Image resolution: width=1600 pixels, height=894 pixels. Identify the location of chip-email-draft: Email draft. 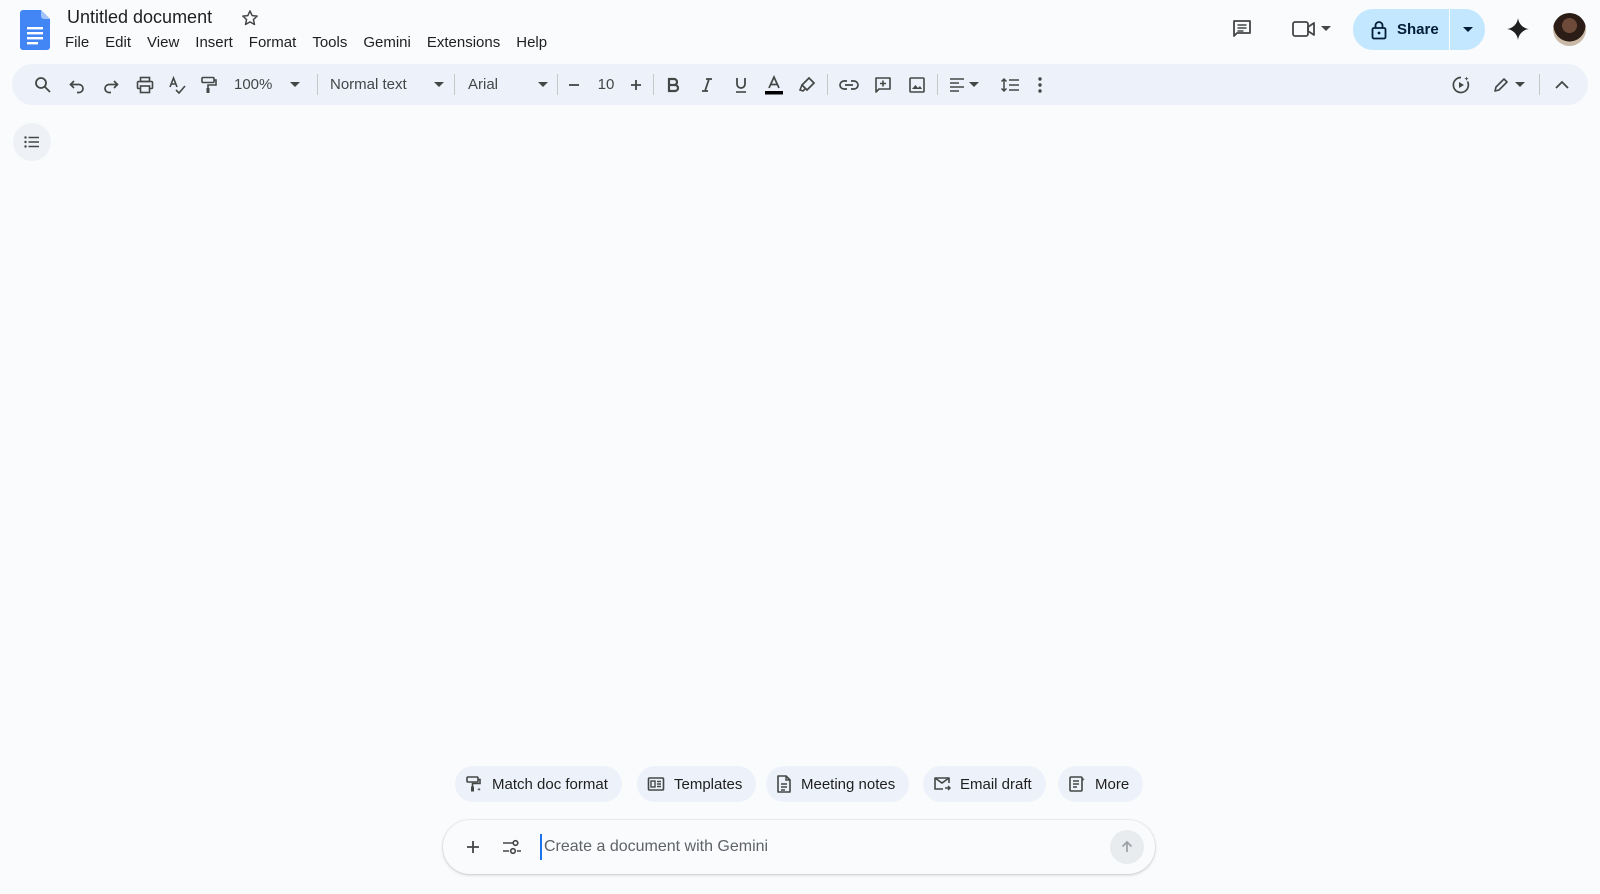
(984, 784).